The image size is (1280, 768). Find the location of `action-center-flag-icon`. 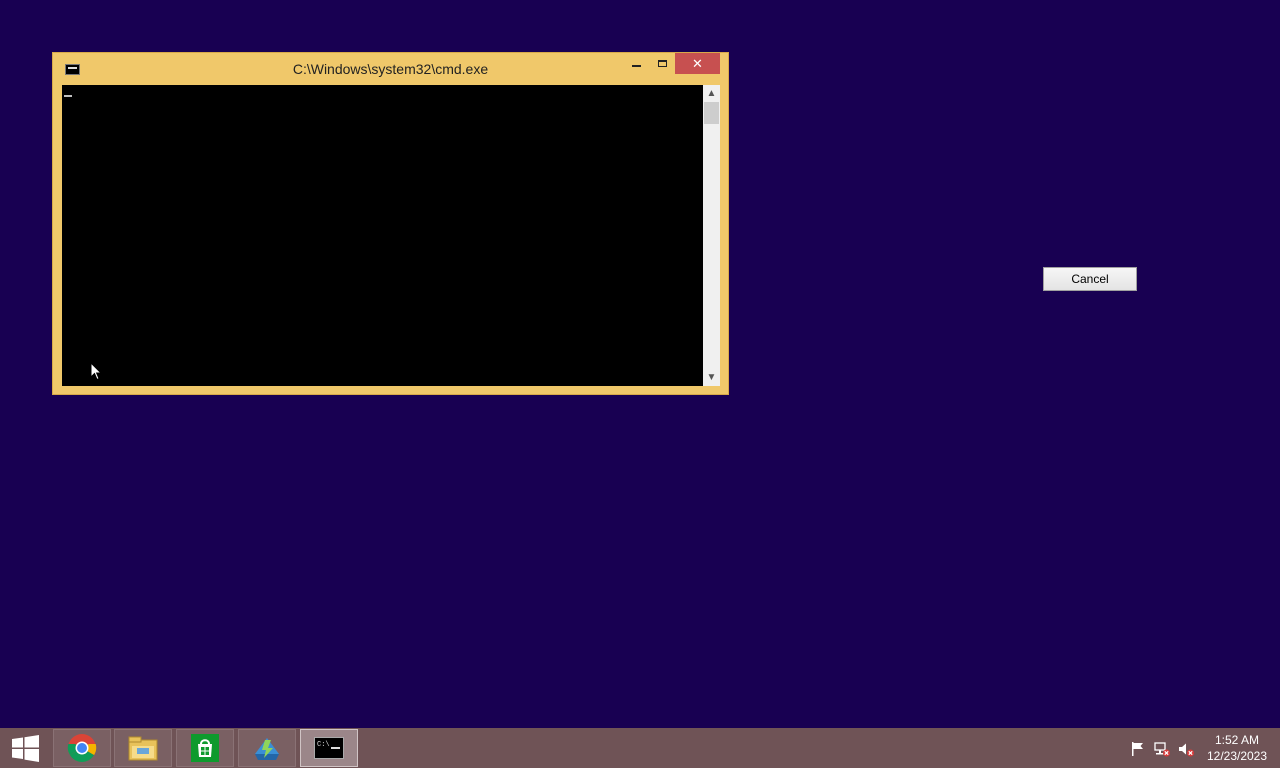

action-center-flag-icon is located at coordinates (1138, 749).